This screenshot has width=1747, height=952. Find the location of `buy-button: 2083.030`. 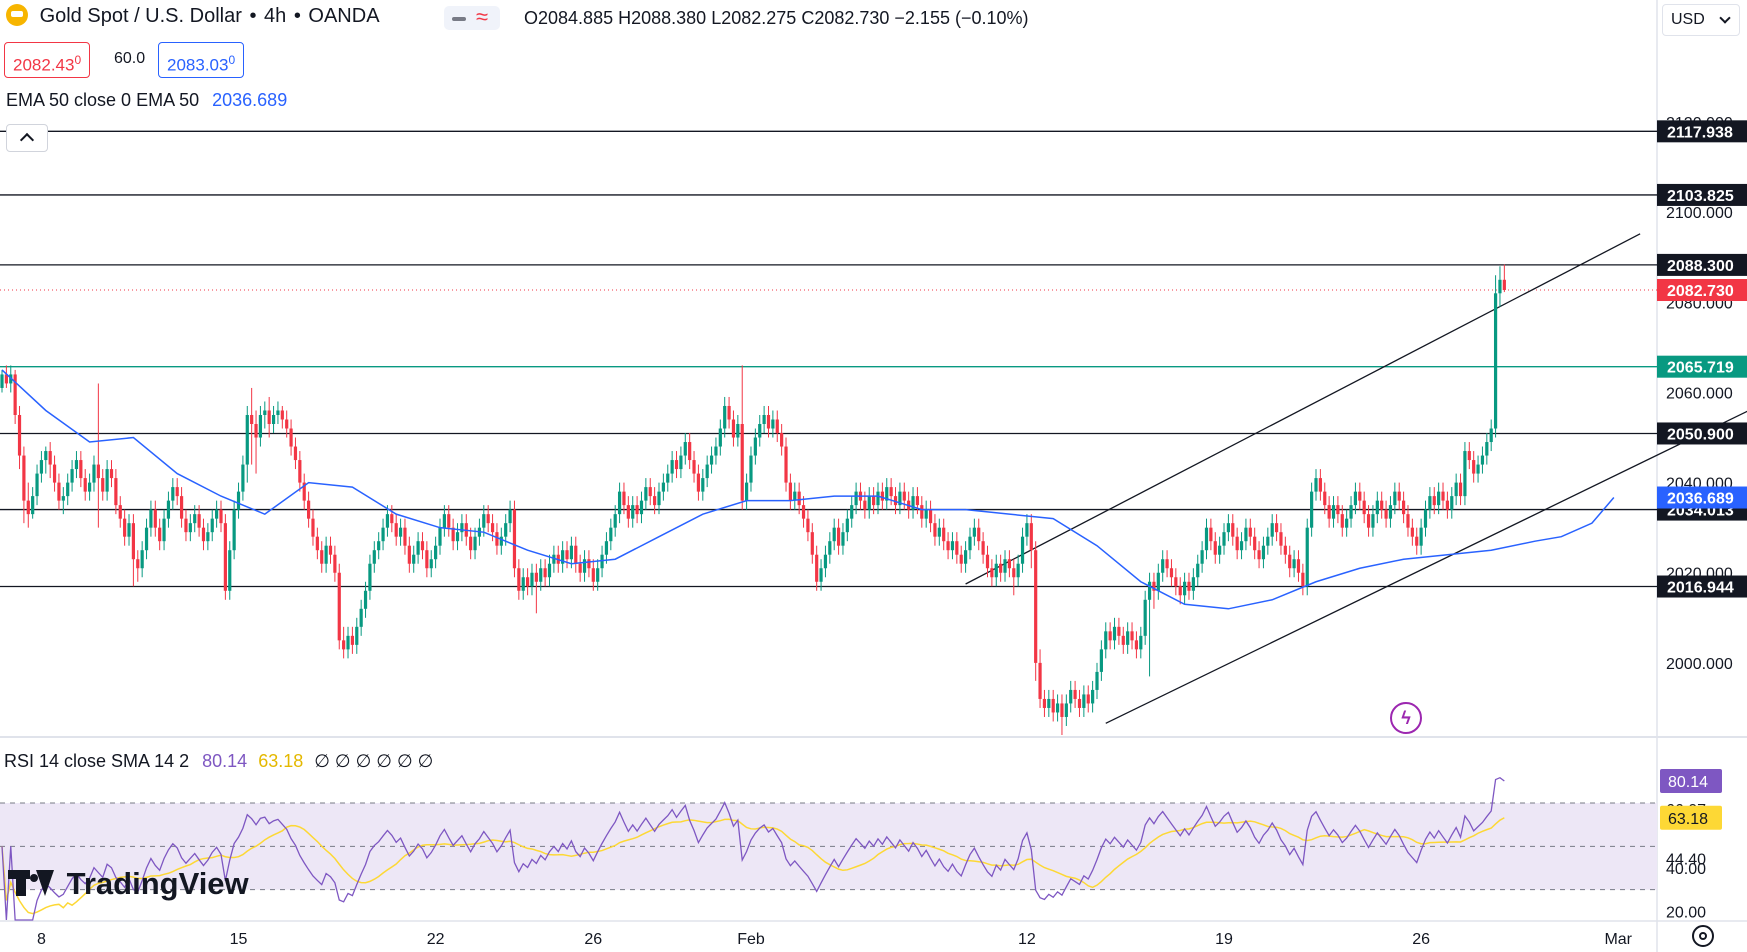

buy-button: 2083.030 is located at coordinates (201, 60).